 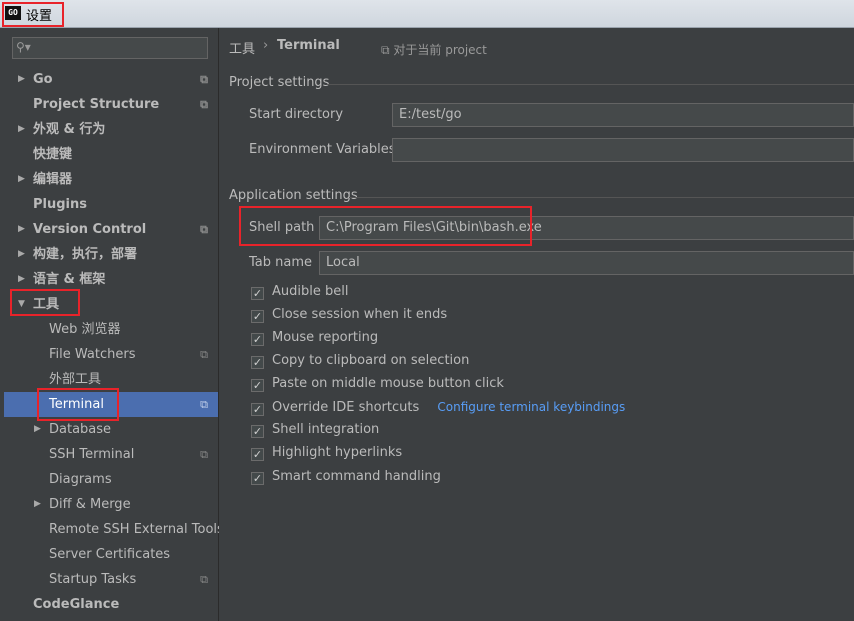 I want to click on tree-item-startup-tasks: Startup Tasks ⧉, so click(x=111, y=579).